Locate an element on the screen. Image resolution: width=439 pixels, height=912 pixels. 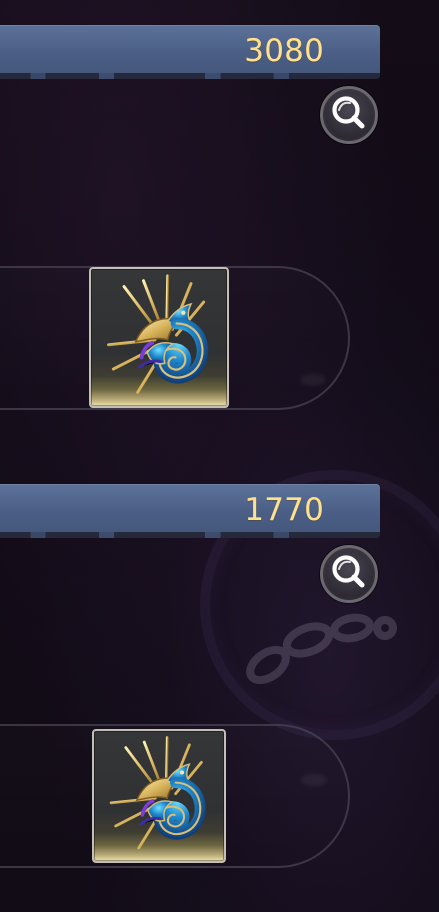
score-bar-2: 1770 is located at coordinates (190, 511).